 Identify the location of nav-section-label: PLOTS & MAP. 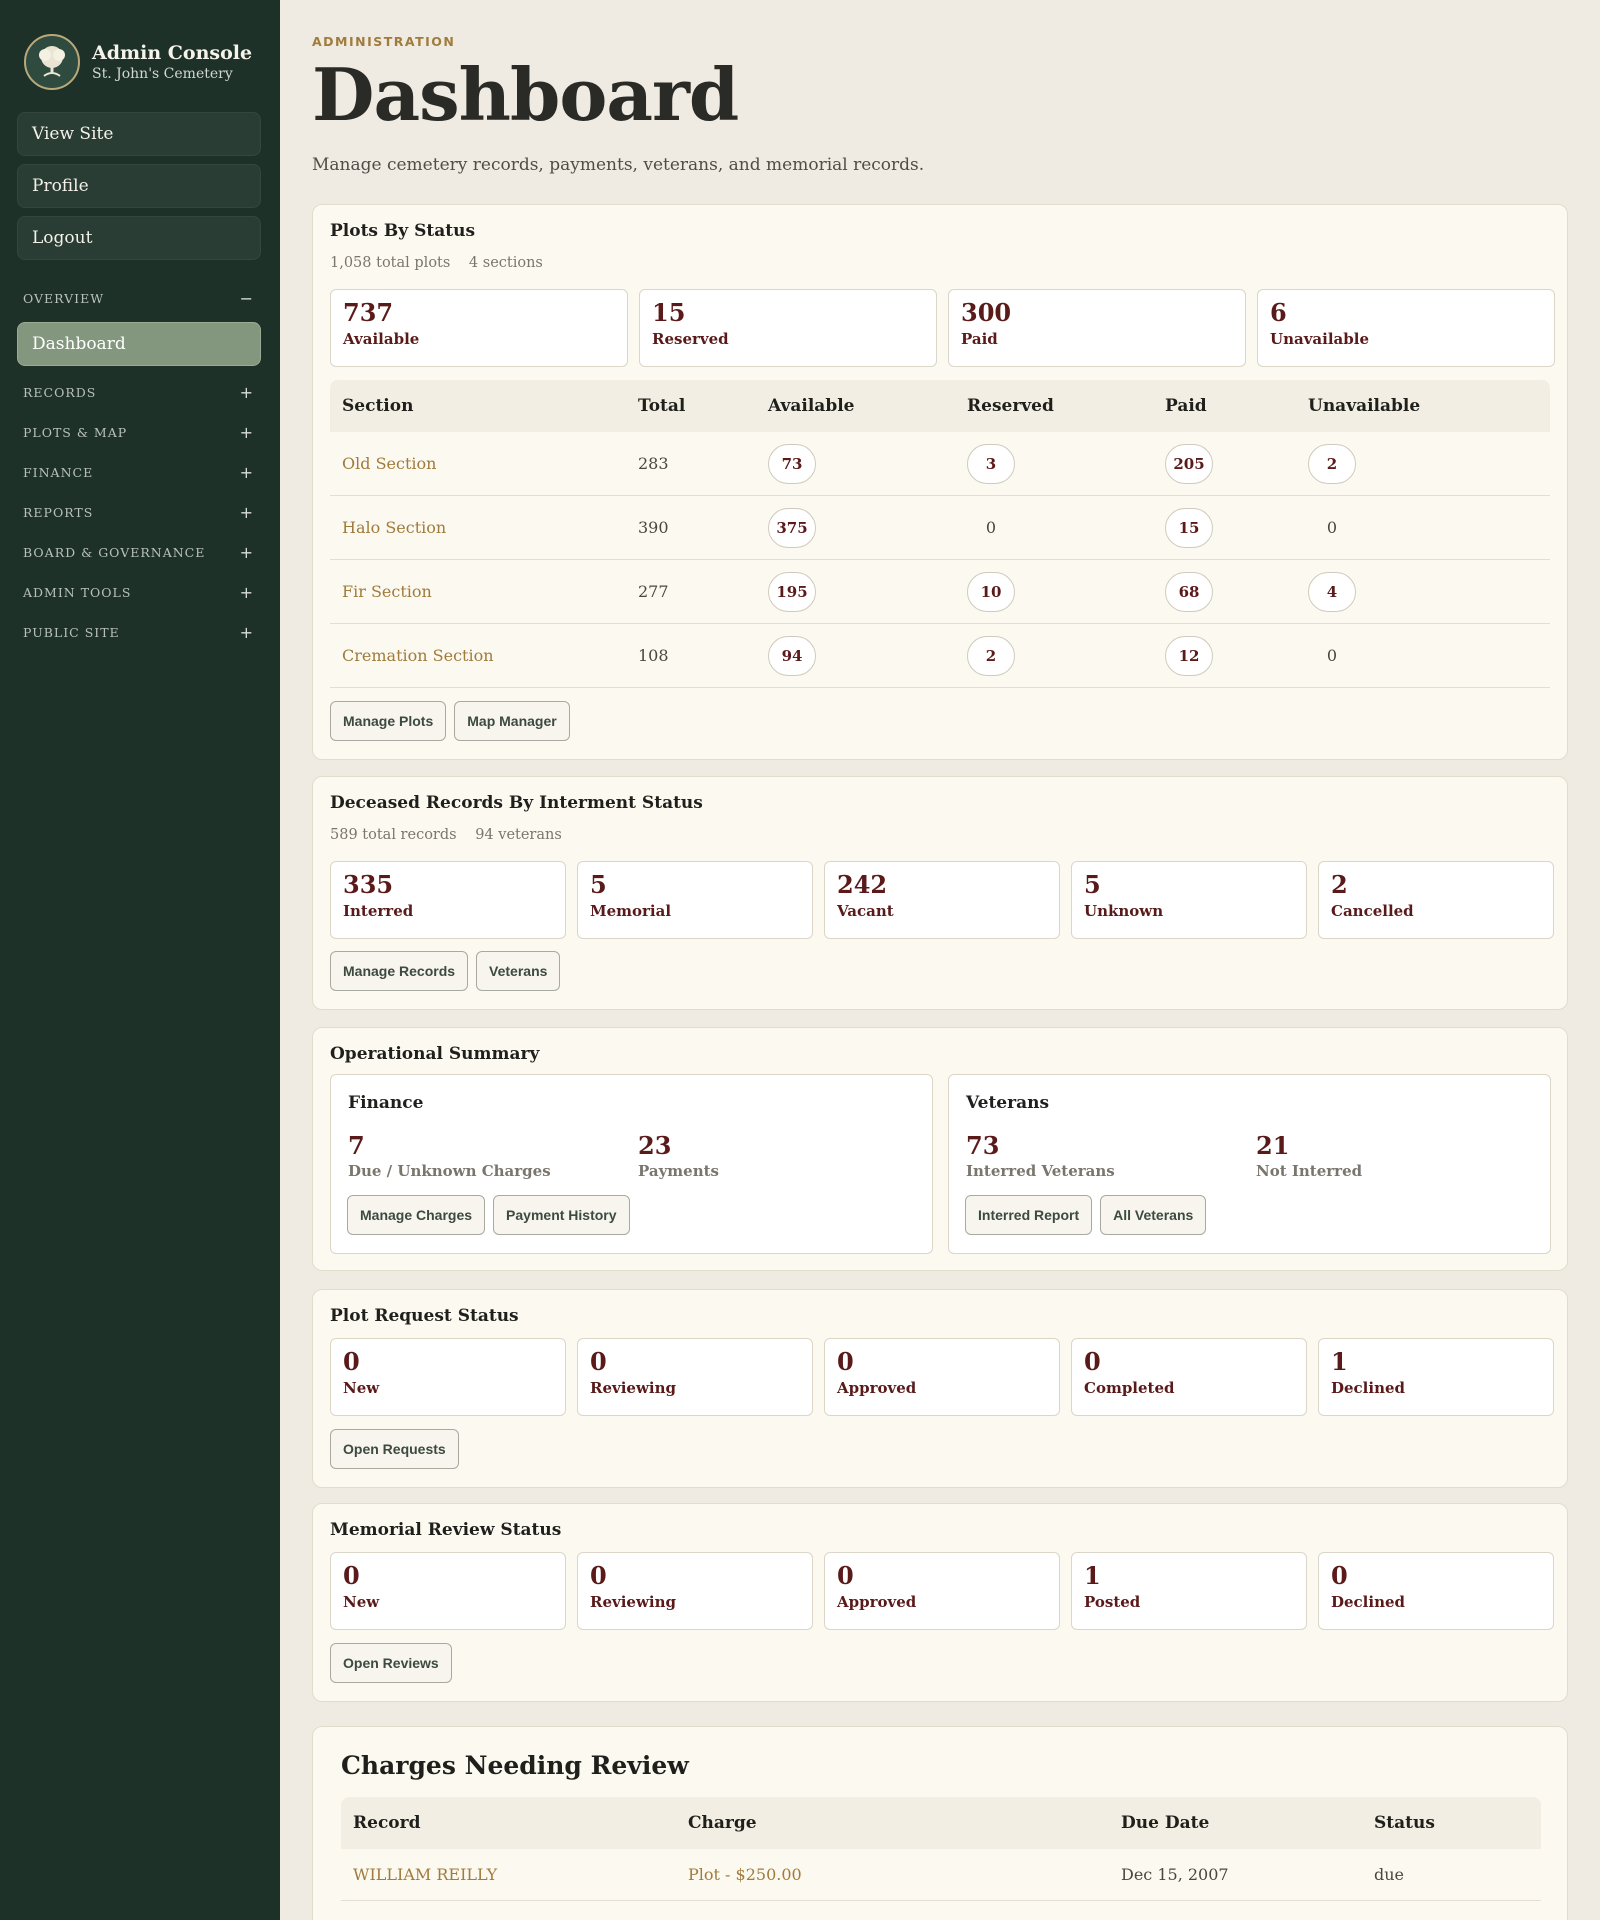
(75, 432).